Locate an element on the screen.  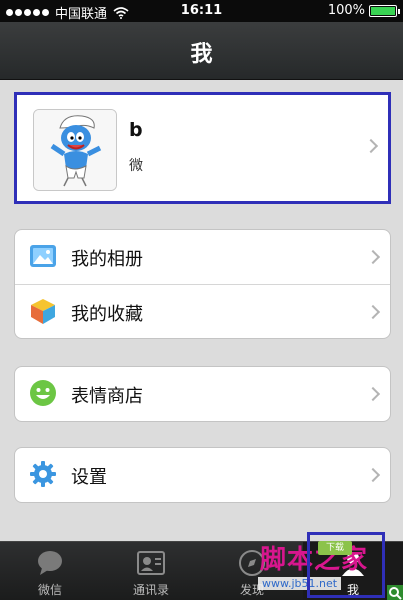
tab-me-highlight is located at coordinates (346, 565).